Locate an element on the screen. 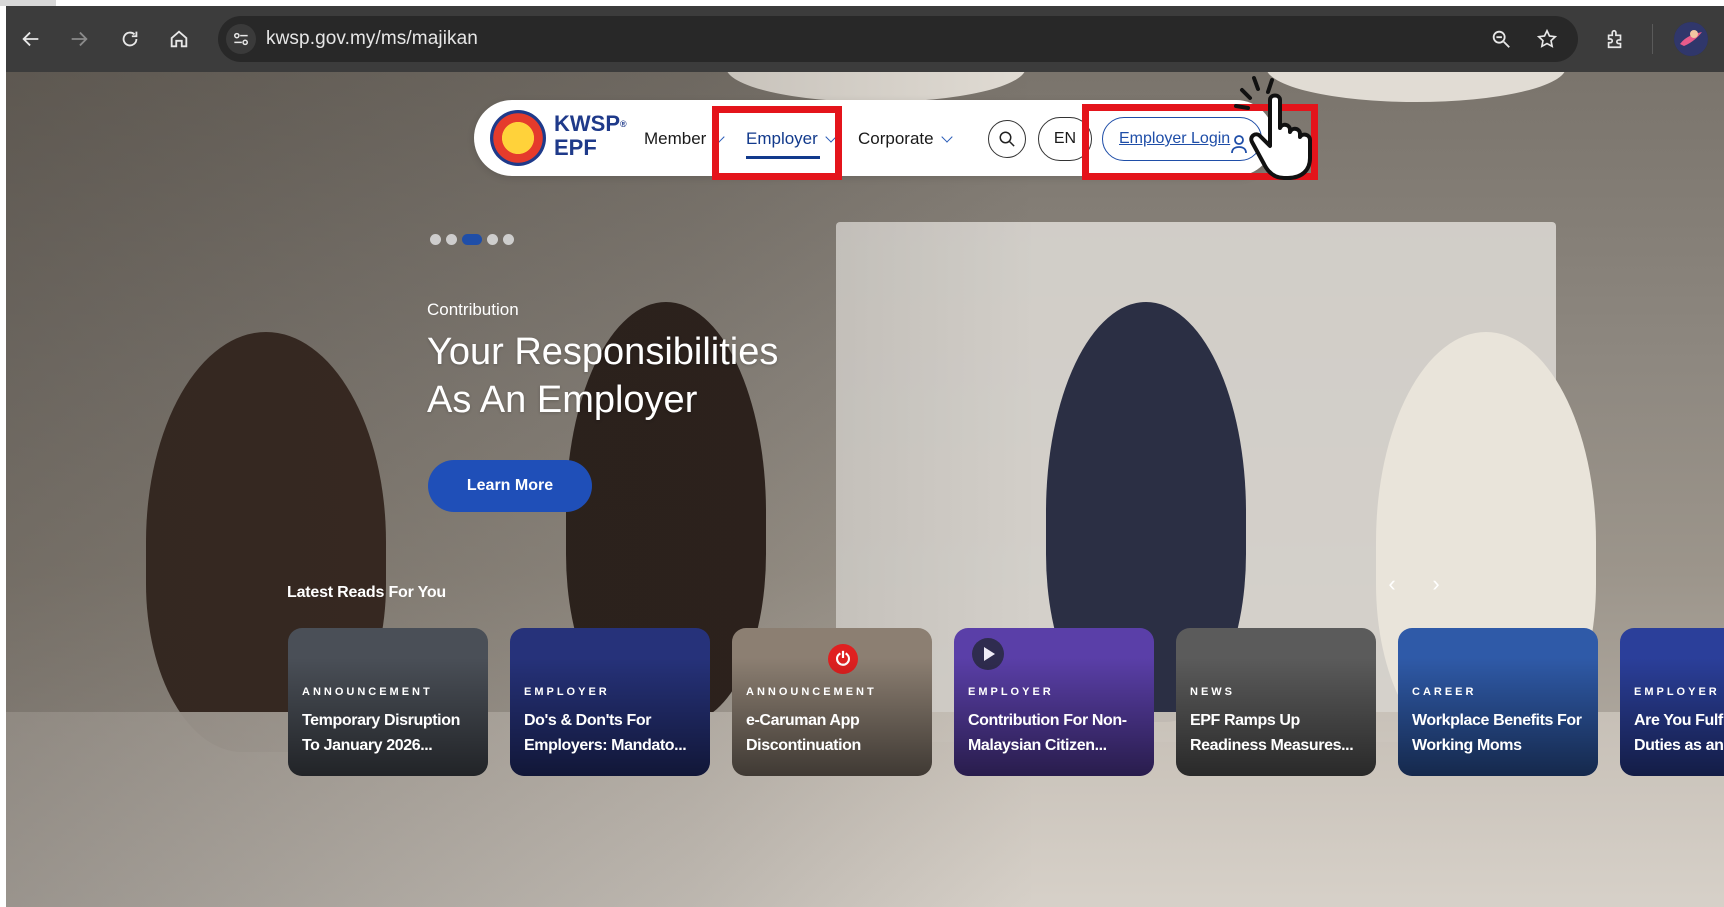 The width and height of the screenshot is (1724, 907). card-tag: NEWS is located at coordinates (1212, 692).